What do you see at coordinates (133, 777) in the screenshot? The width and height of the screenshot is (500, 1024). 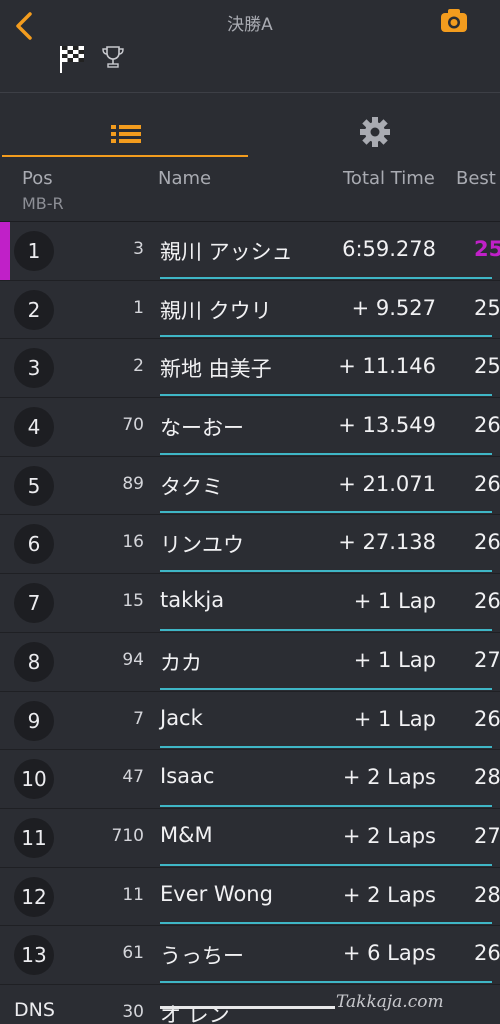 I see `kart-number: 47` at bounding box center [133, 777].